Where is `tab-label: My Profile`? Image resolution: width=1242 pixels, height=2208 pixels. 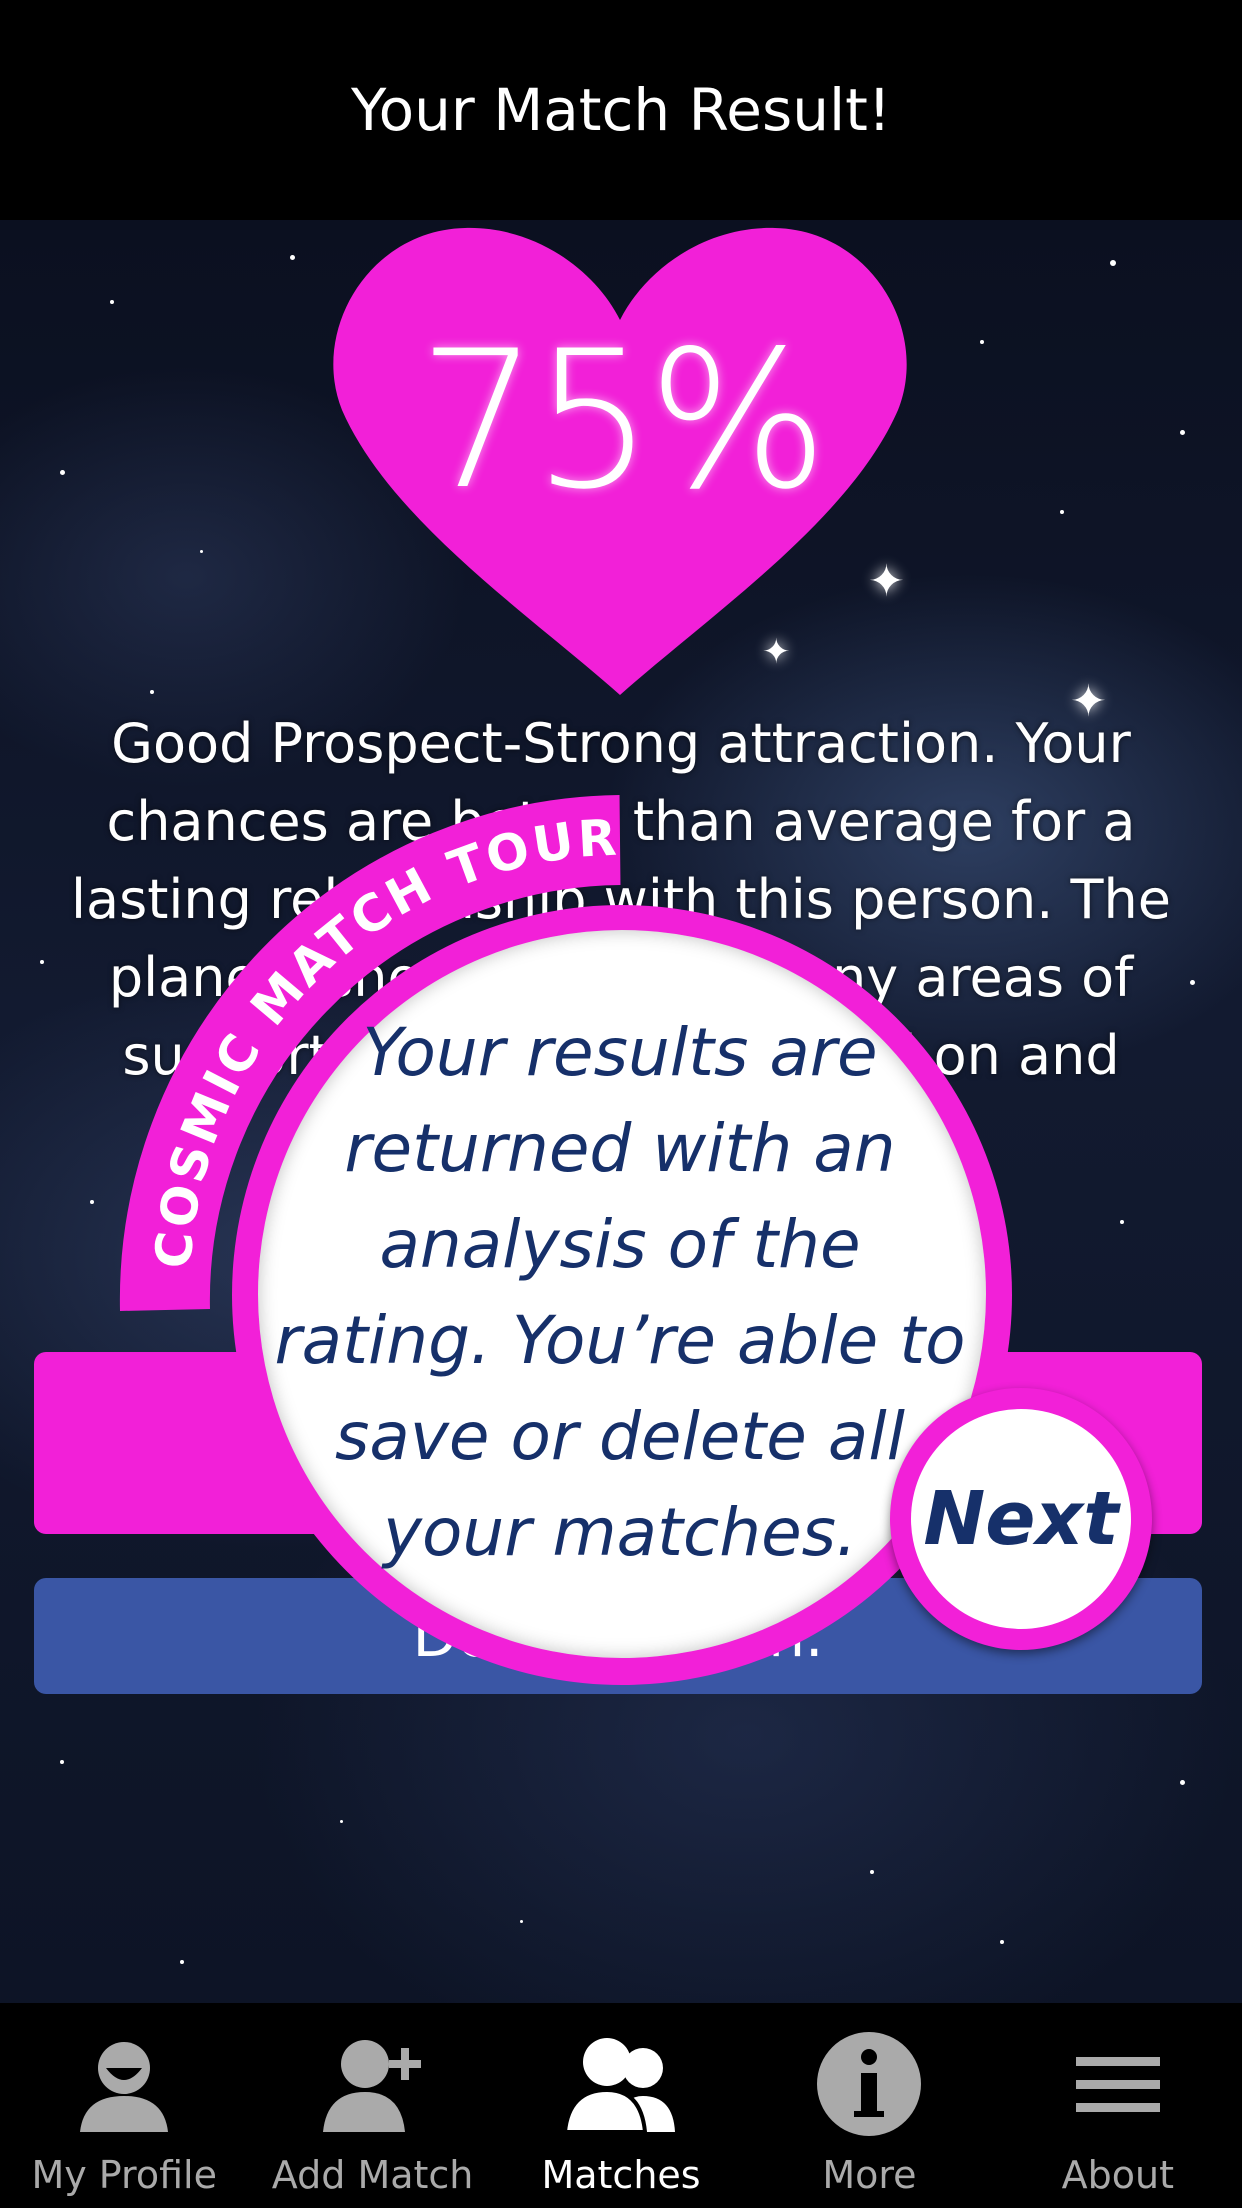
tab-label: My Profile is located at coordinates (124, 2175).